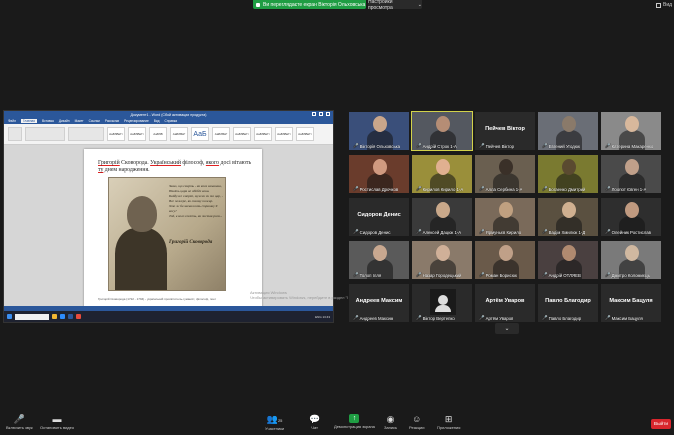 The image size is (674, 435). What do you see at coordinates (561, 318) in the screenshot?
I see `participant-name-label: 🎤 Павло Благодир` at bounding box center [561, 318].